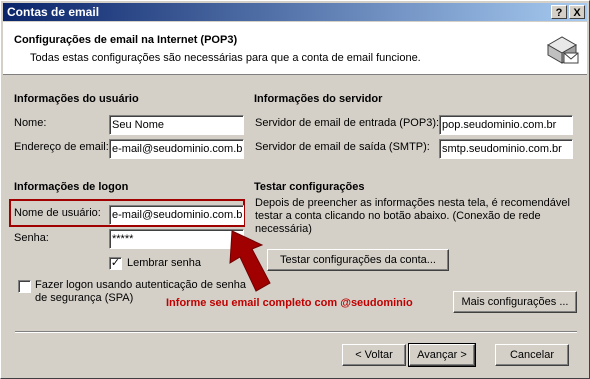  Describe the element at coordinates (506, 149) in the screenshot. I see `outgoing-server-field: smtp.seudominio.com.br` at that location.